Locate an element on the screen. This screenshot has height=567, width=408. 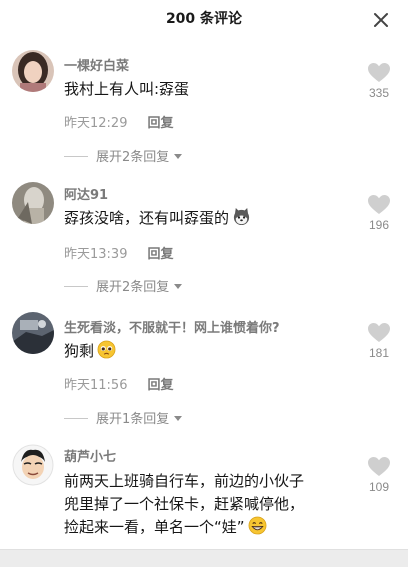
like-button: 181 is located at coordinates (379, 341).